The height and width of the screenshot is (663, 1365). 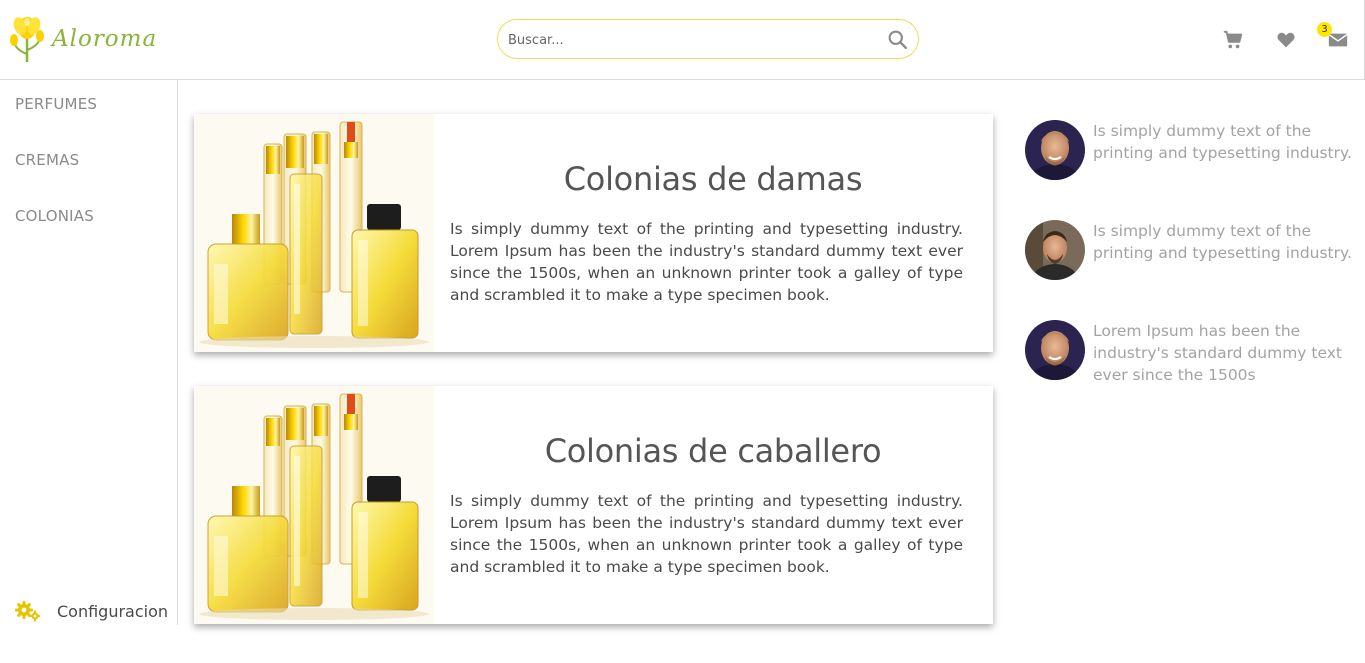 I want to click on settings-label: Configuracion, so click(x=113, y=611).